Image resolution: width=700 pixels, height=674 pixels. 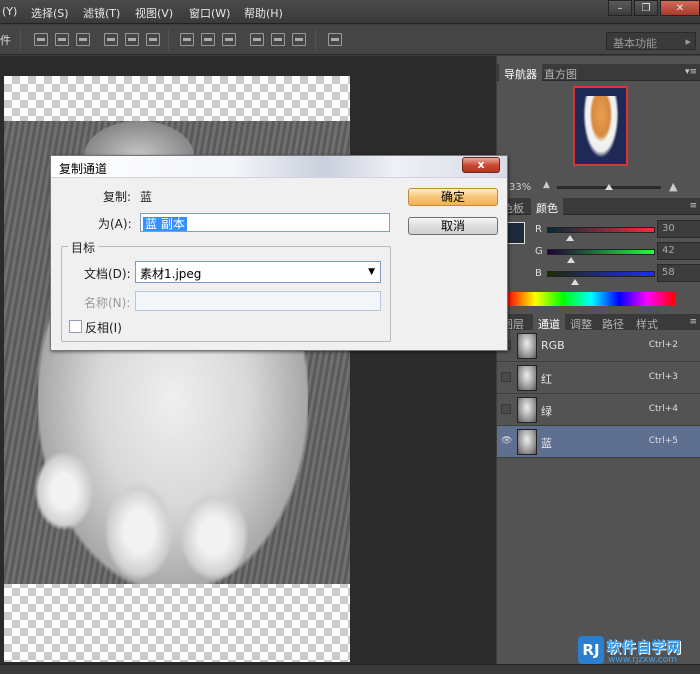 I want to click on tab-color: 颜色, so click(x=547, y=206).